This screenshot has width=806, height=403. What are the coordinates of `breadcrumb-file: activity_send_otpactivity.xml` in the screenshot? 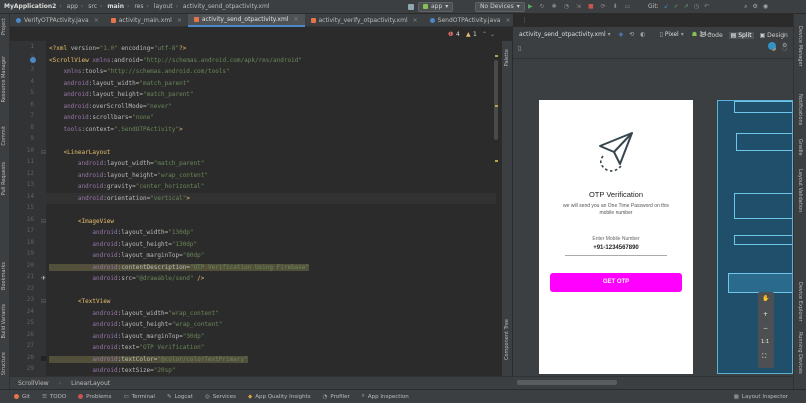 It's located at (226, 6).